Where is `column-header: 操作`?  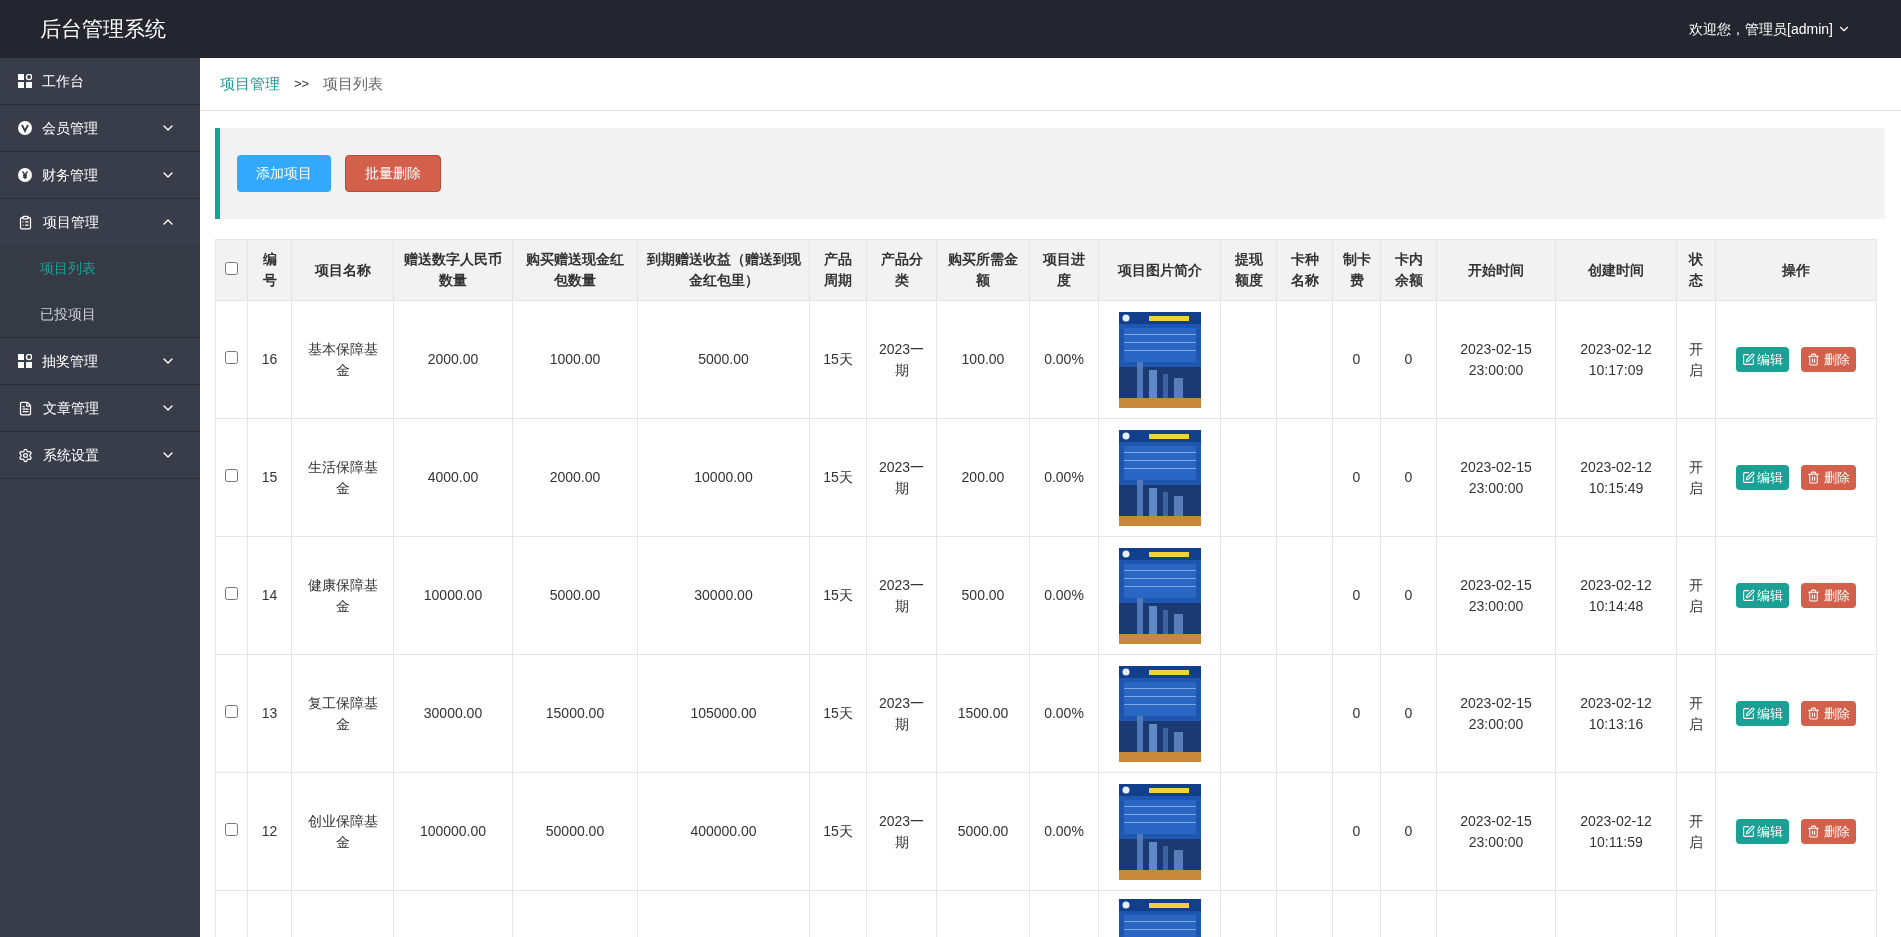 column-header: 操作 is located at coordinates (1796, 270).